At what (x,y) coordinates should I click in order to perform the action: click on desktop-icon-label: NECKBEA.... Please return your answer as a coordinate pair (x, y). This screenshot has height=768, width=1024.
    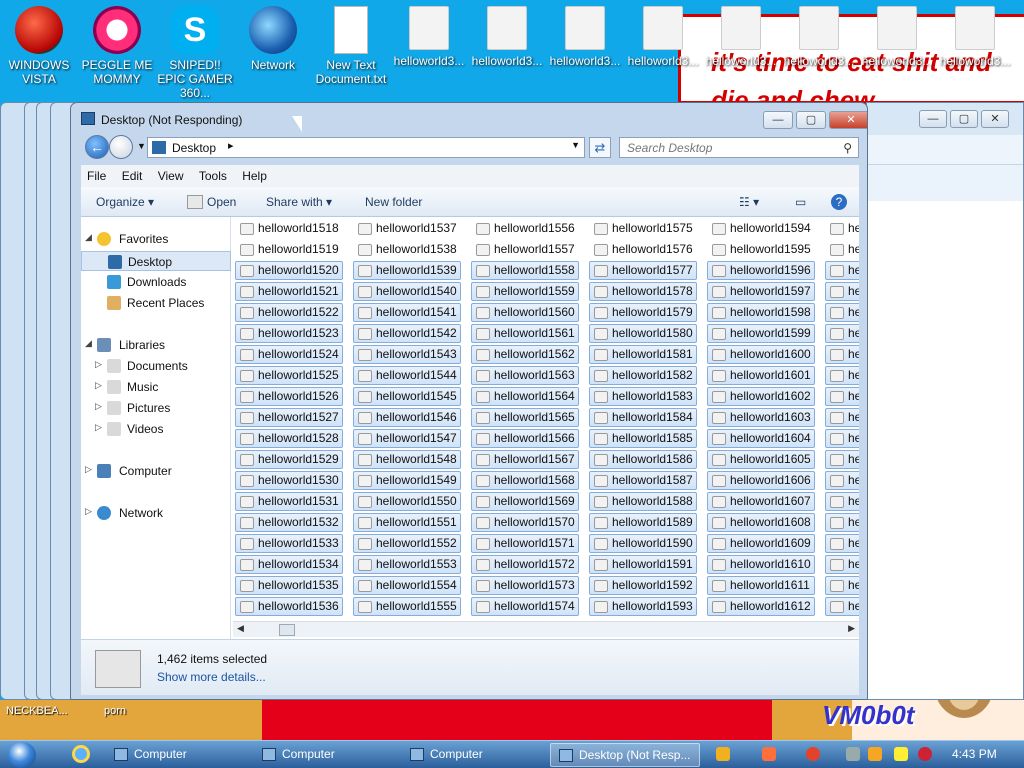
    Looking at the image, I should click on (37, 711).